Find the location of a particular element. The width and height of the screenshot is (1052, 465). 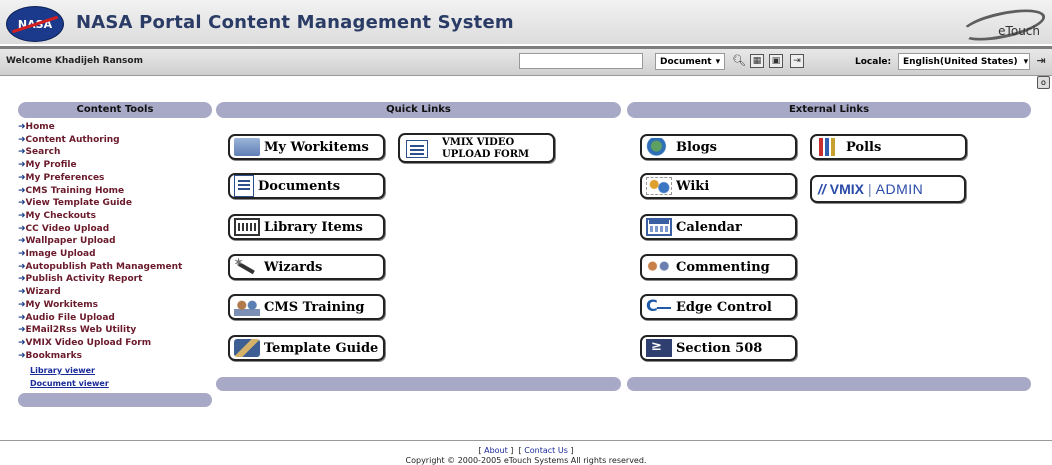

content-tools-link: ➜Wizard is located at coordinates (100, 292).